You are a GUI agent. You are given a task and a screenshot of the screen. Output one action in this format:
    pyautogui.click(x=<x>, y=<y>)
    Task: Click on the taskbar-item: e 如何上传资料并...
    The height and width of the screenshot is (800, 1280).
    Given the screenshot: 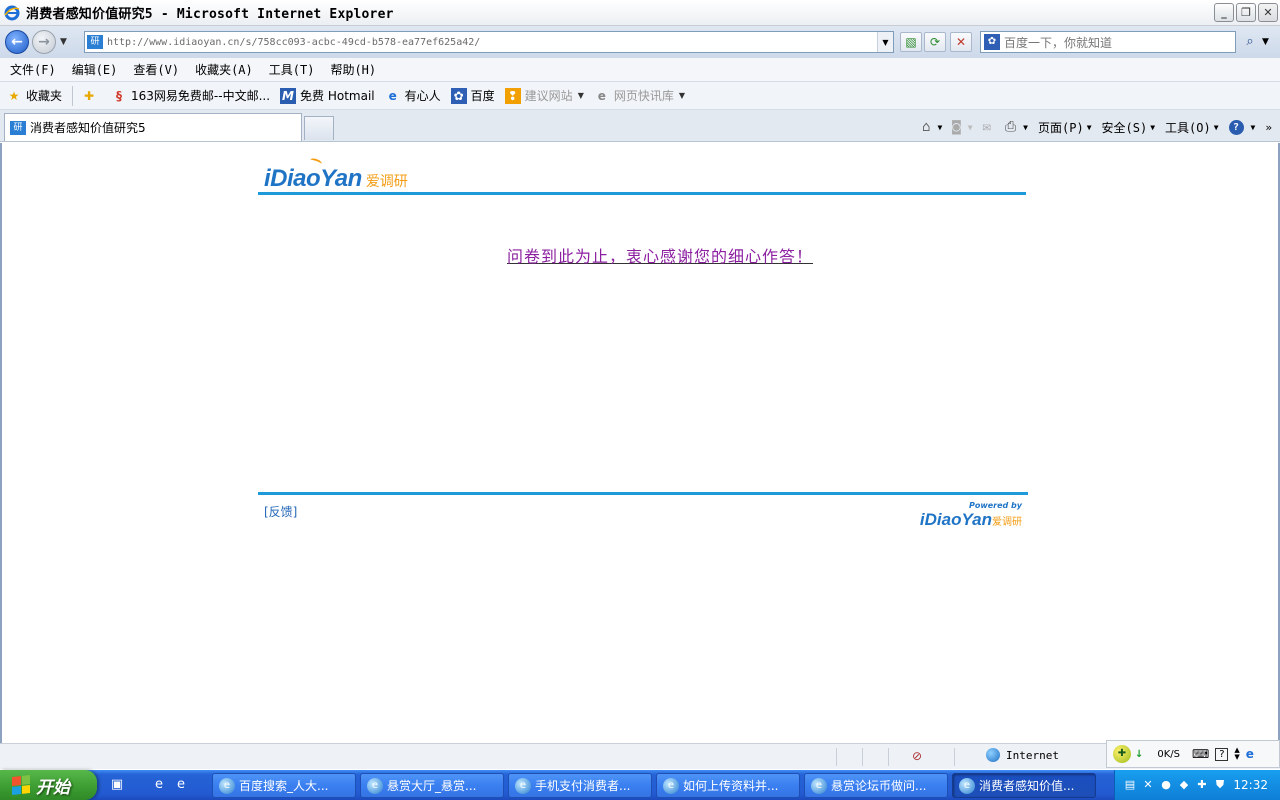 What is the action you would take?
    pyautogui.click(x=728, y=785)
    